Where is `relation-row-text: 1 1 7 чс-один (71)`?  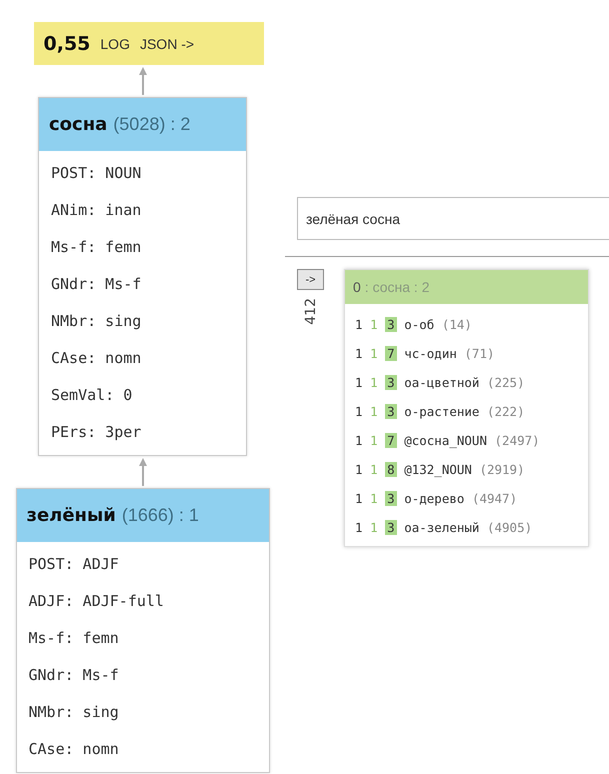 relation-row-text: 1 1 7 чс-один (71) is located at coordinates (425, 354).